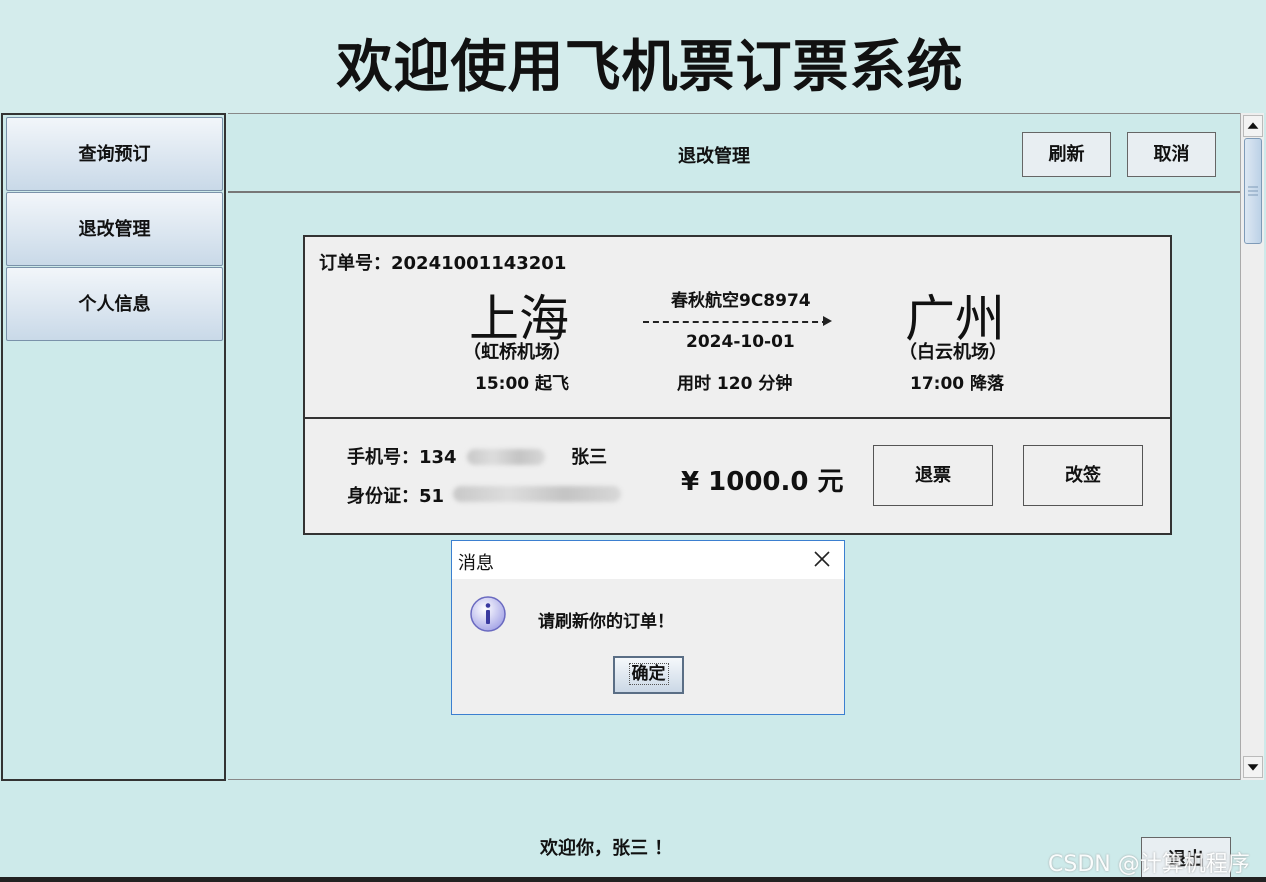 The height and width of the screenshot is (882, 1266). I want to click on arrow-down-icon, so click(1253, 767).